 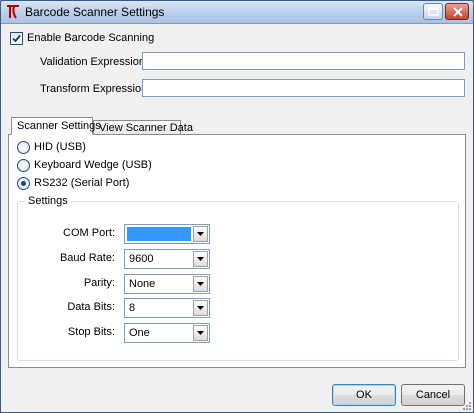 What do you see at coordinates (81, 183) in the screenshot?
I see `radio-rs232-label: RS232 (Serial Port)` at bounding box center [81, 183].